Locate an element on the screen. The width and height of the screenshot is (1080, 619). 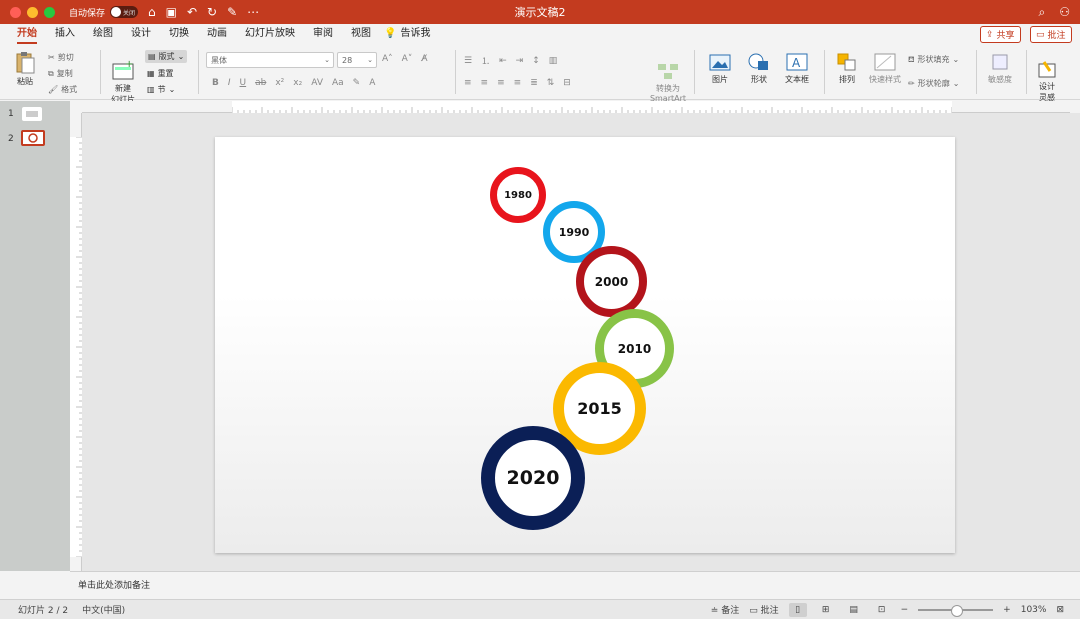
timeline-circle-2000: 2000 is located at coordinates (611, 281).